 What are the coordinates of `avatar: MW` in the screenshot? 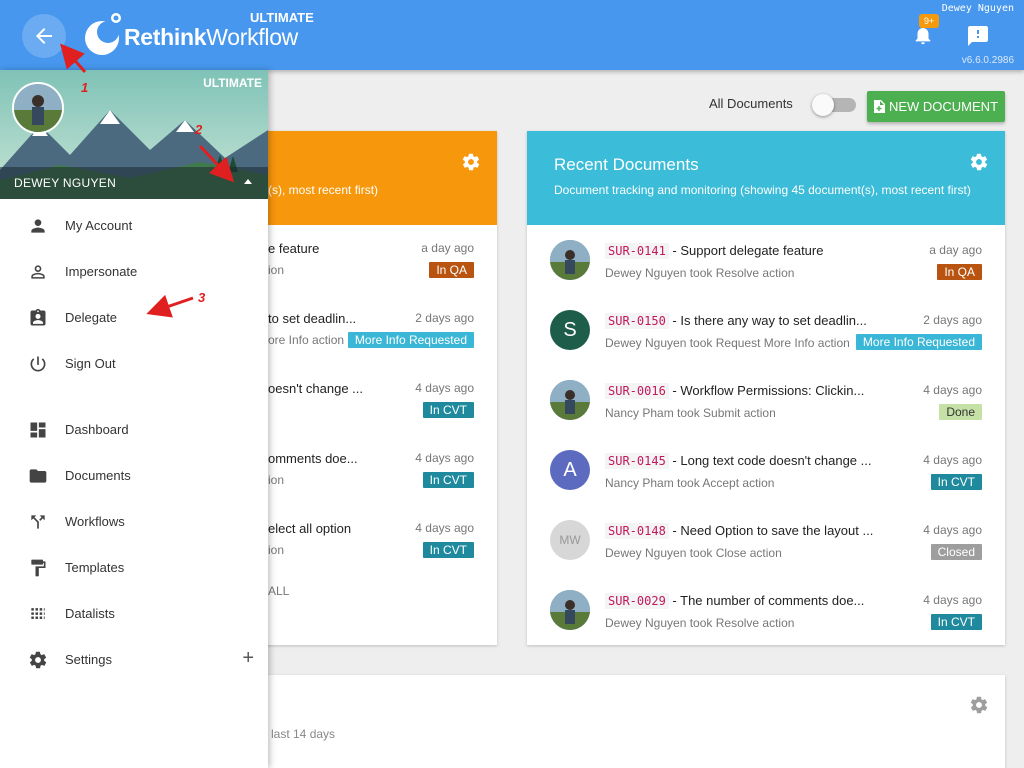 It's located at (570, 540).